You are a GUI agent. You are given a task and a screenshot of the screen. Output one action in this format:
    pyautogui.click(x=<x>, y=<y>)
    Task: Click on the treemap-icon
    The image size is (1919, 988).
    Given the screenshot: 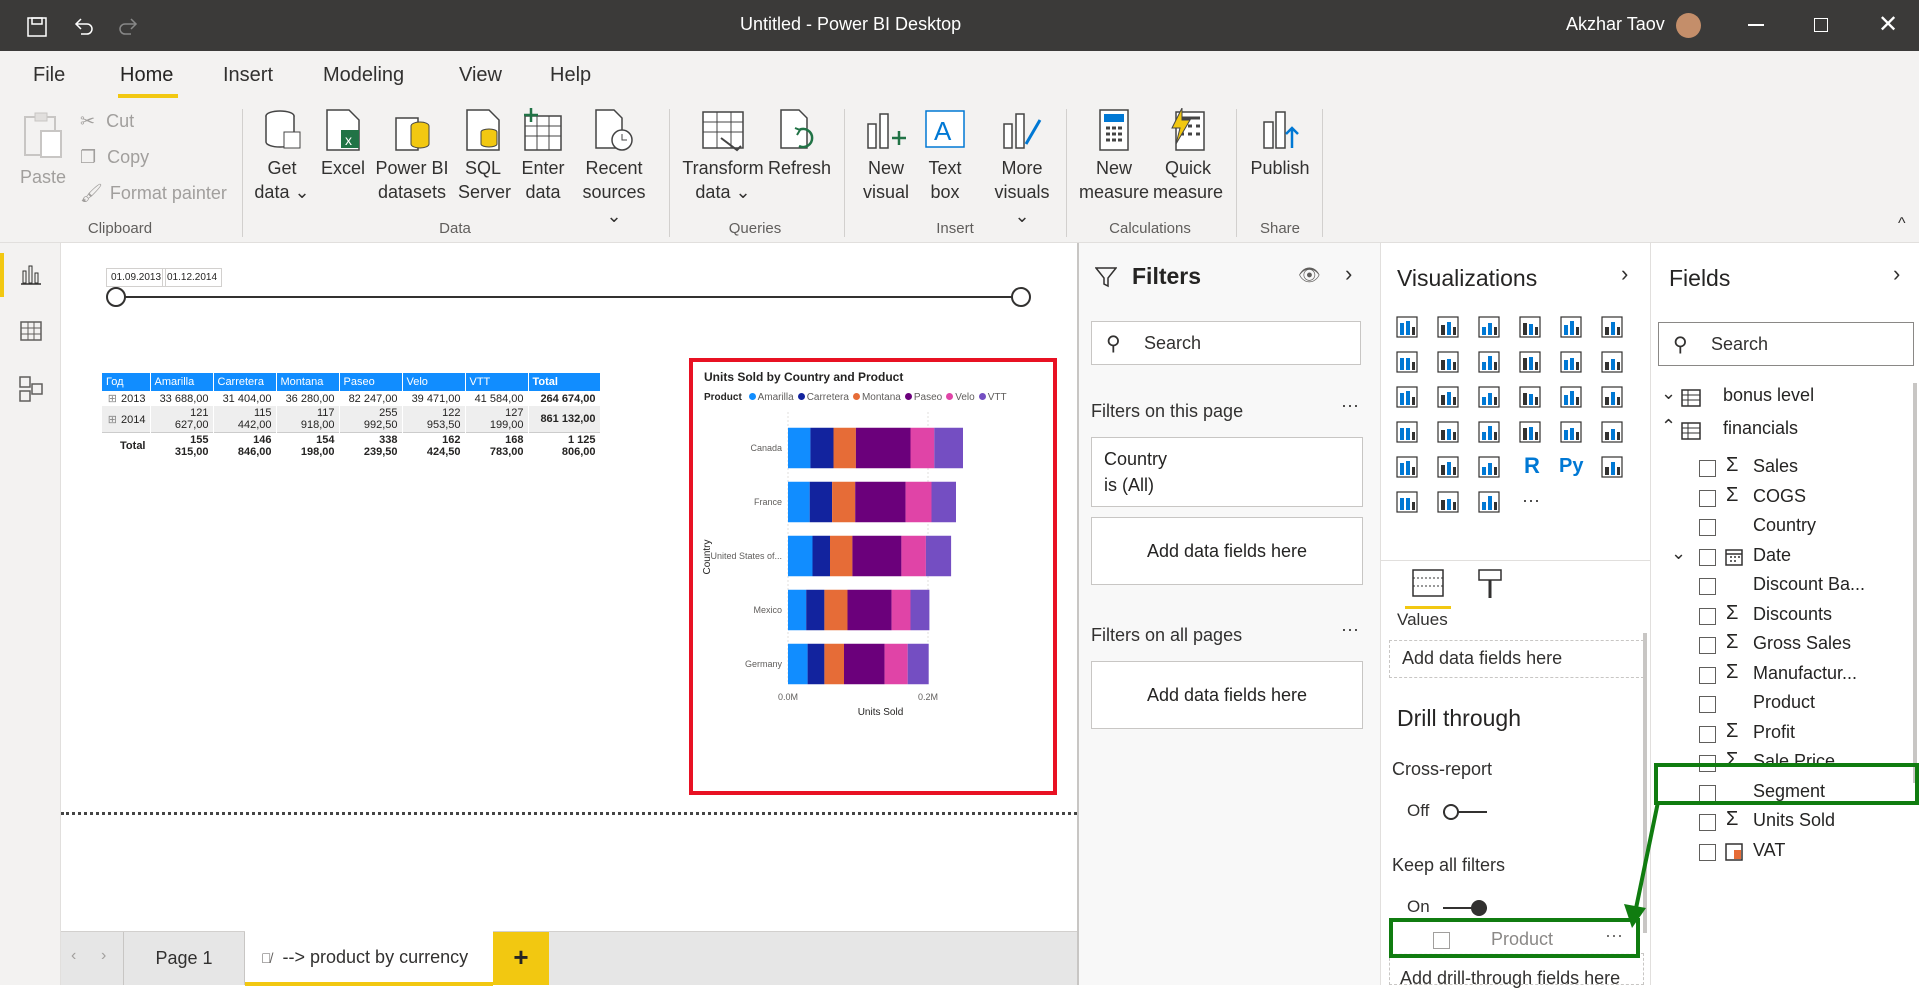 What is the action you would take?
    pyautogui.click(x=1614, y=399)
    